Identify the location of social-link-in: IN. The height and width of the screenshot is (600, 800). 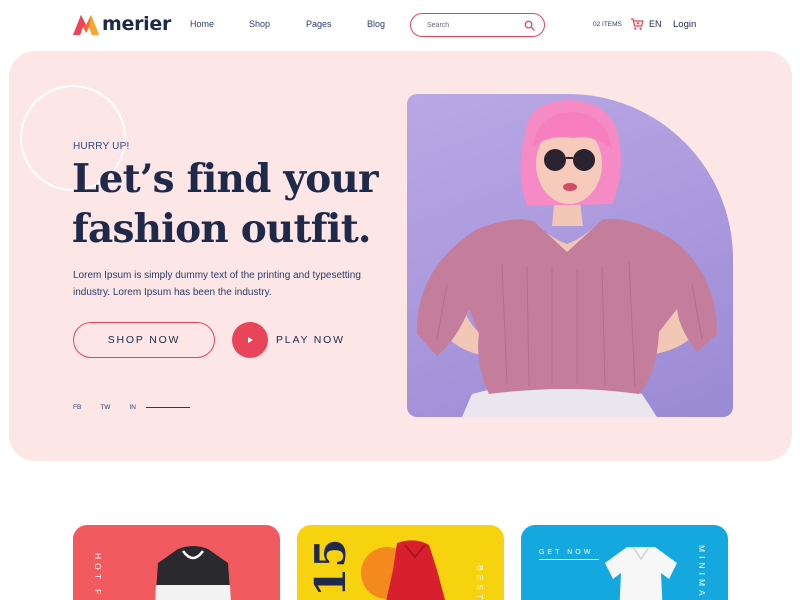
(132, 407).